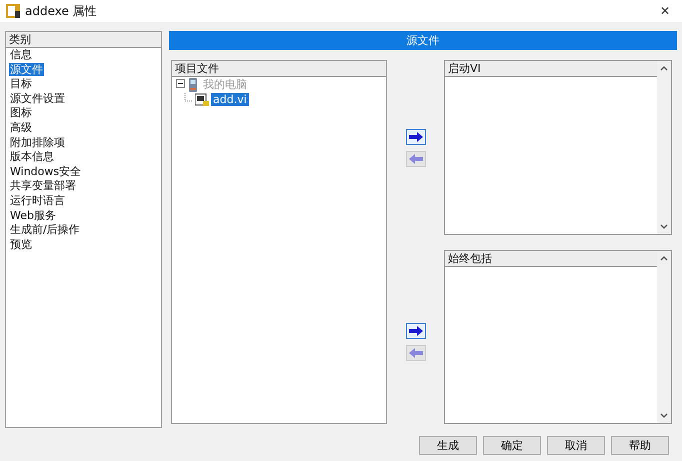 This screenshot has width=682, height=461. Describe the element at coordinates (21, 54) in the screenshot. I see `category-item: 信息` at that location.